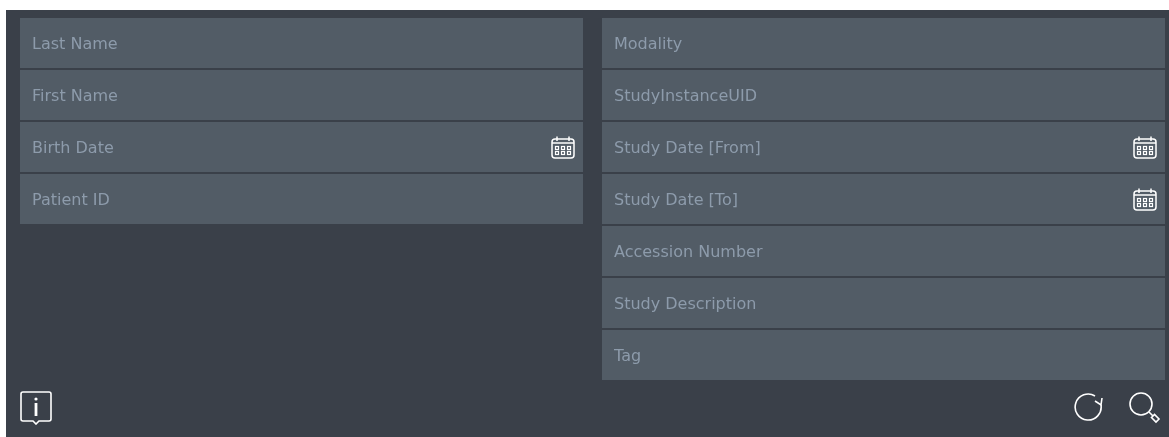 The image size is (1169, 437). What do you see at coordinates (883, 147) in the screenshot?
I see `search-field: Study Date [From]` at bounding box center [883, 147].